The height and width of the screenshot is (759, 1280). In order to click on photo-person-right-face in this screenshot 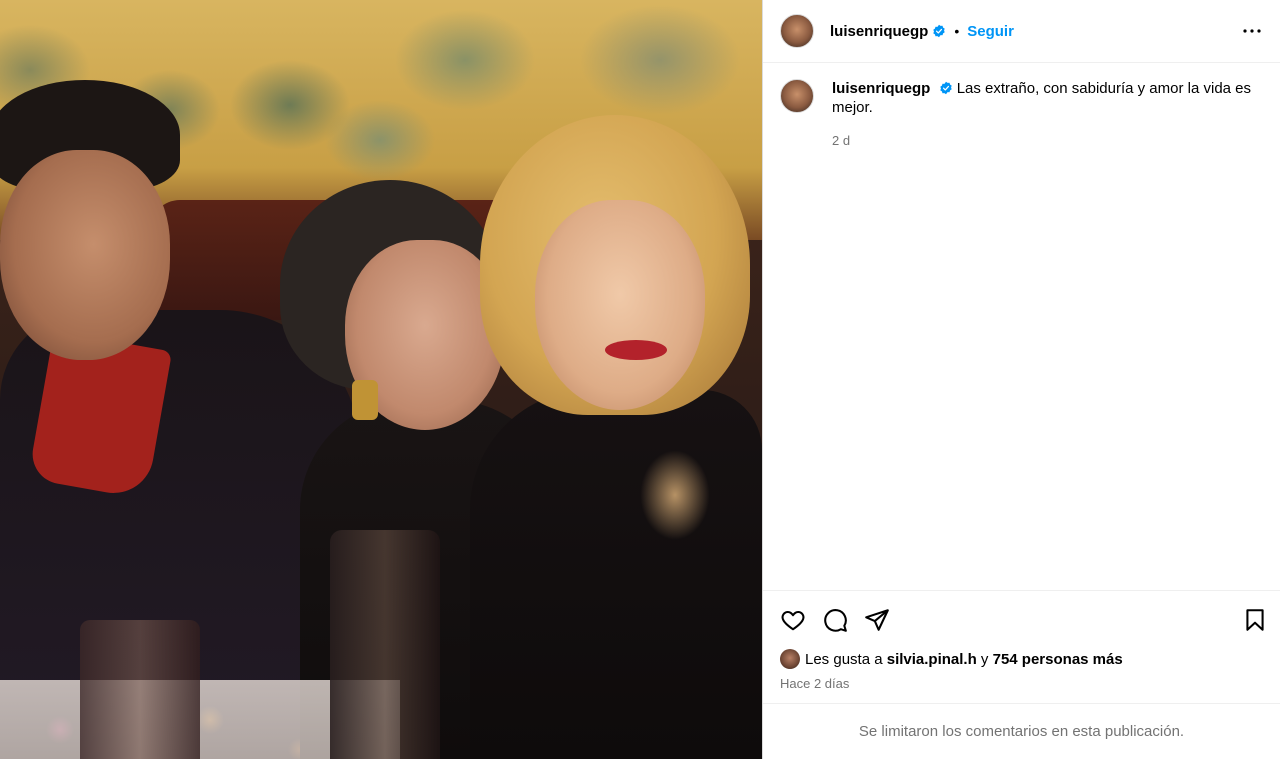, I will do `click(620, 305)`.